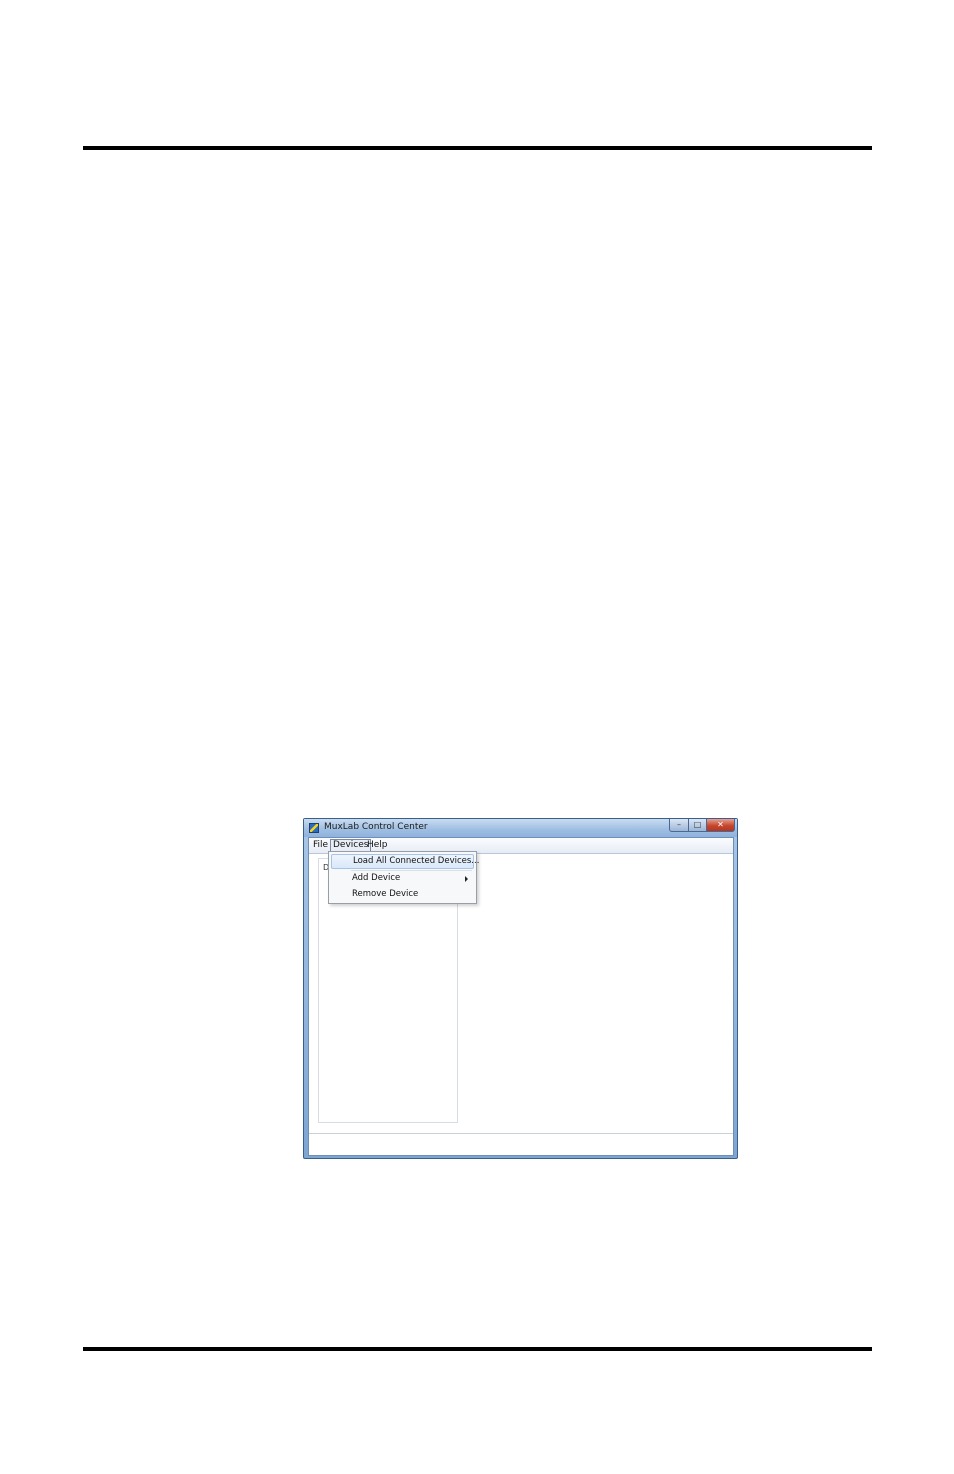 The height and width of the screenshot is (1474, 954). I want to click on title-bar: MuxLab Control Center – □ ✕, so click(520, 828).